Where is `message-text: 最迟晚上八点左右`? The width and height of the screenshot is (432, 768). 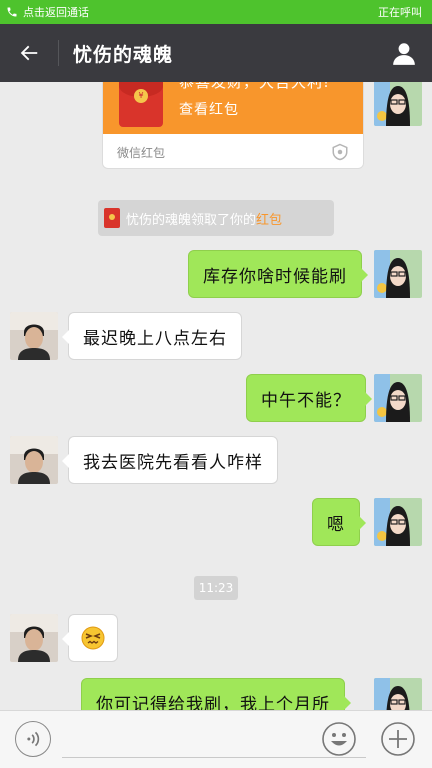 message-text: 最迟晚上八点左右 is located at coordinates (155, 338).